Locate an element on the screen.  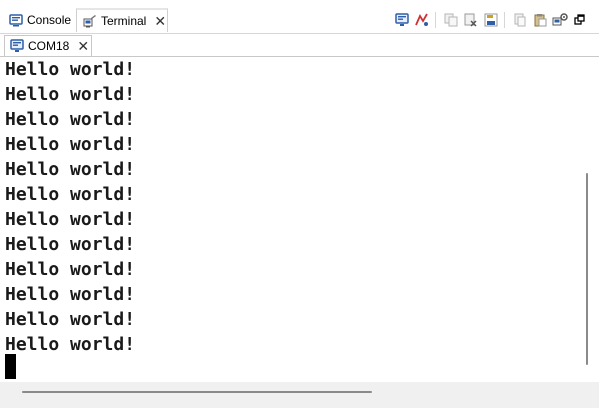
tab-console-label: Console is located at coordinates (49, 20).